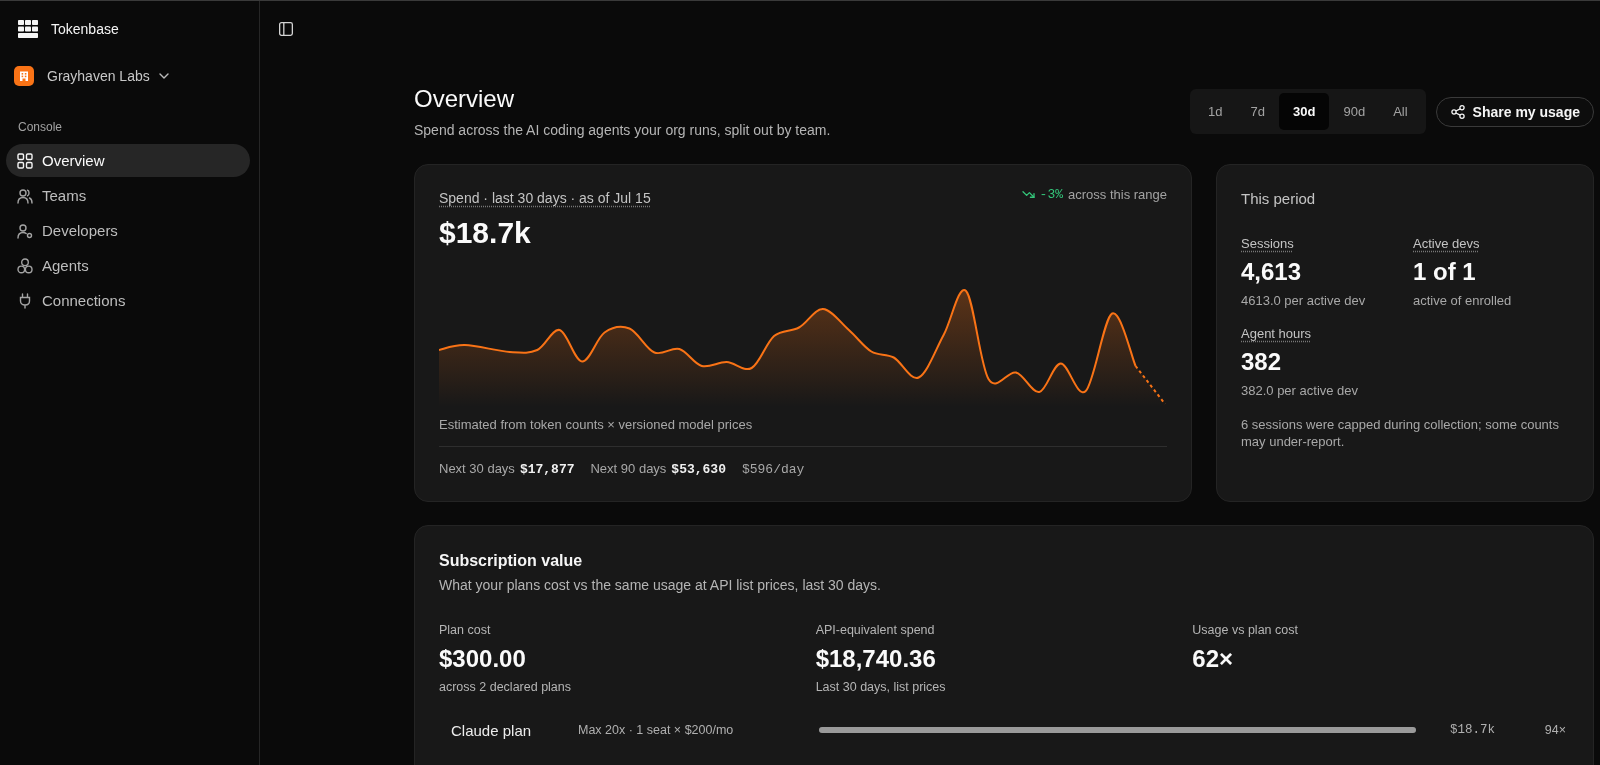  What do you see at coordinates (85, 29) in the screenshot?
I see `brand-name: Tokenbase` at bounding box center [85, 29].